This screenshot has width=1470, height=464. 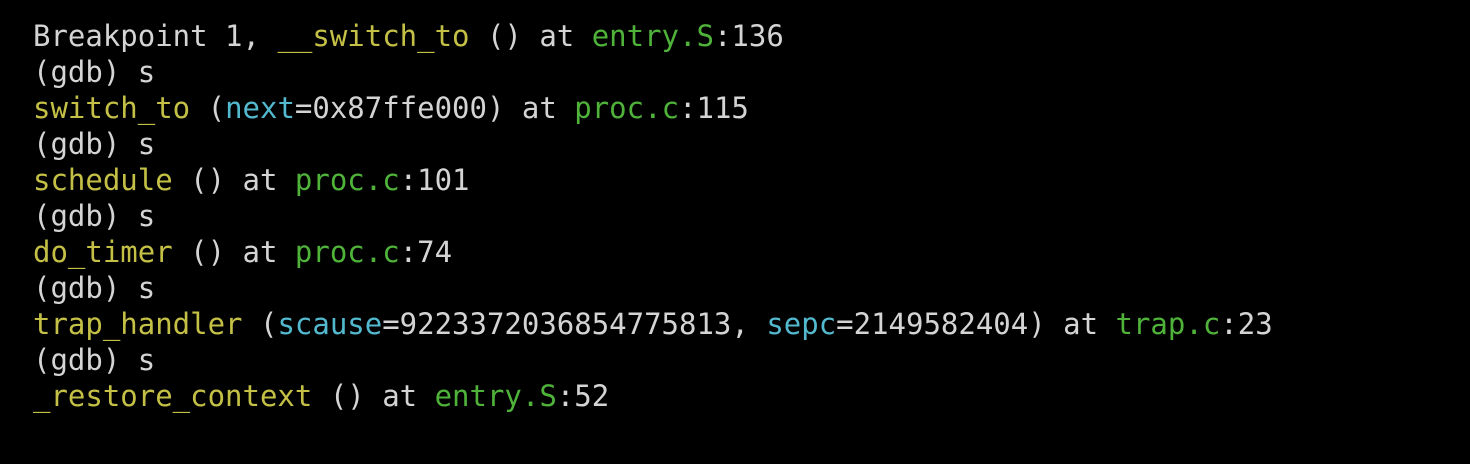 I want to click on function-name: _restore_context, so click(x=173, y=396).